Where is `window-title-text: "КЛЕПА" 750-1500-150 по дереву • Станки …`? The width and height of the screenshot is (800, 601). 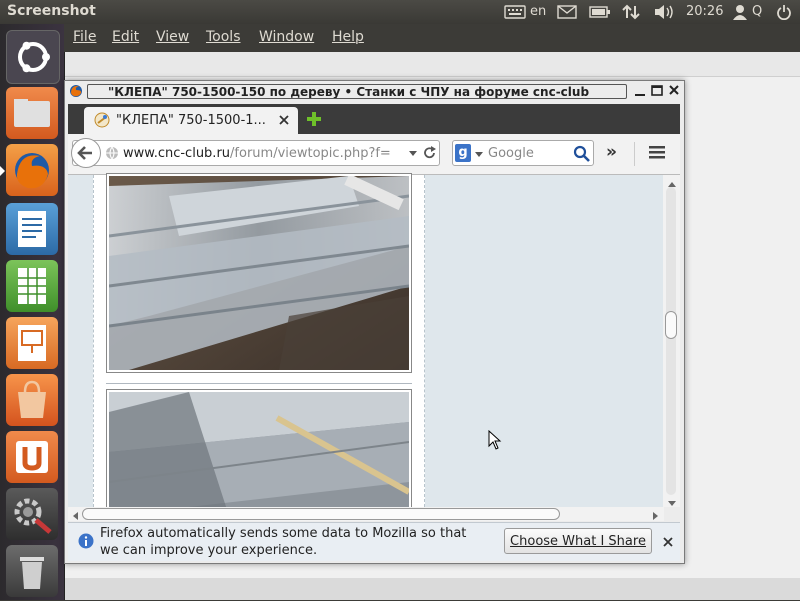 window-title-text: "КЛЕПА" 750-1500-150 по дереву • Станки … is located at coordinates (357, 91).